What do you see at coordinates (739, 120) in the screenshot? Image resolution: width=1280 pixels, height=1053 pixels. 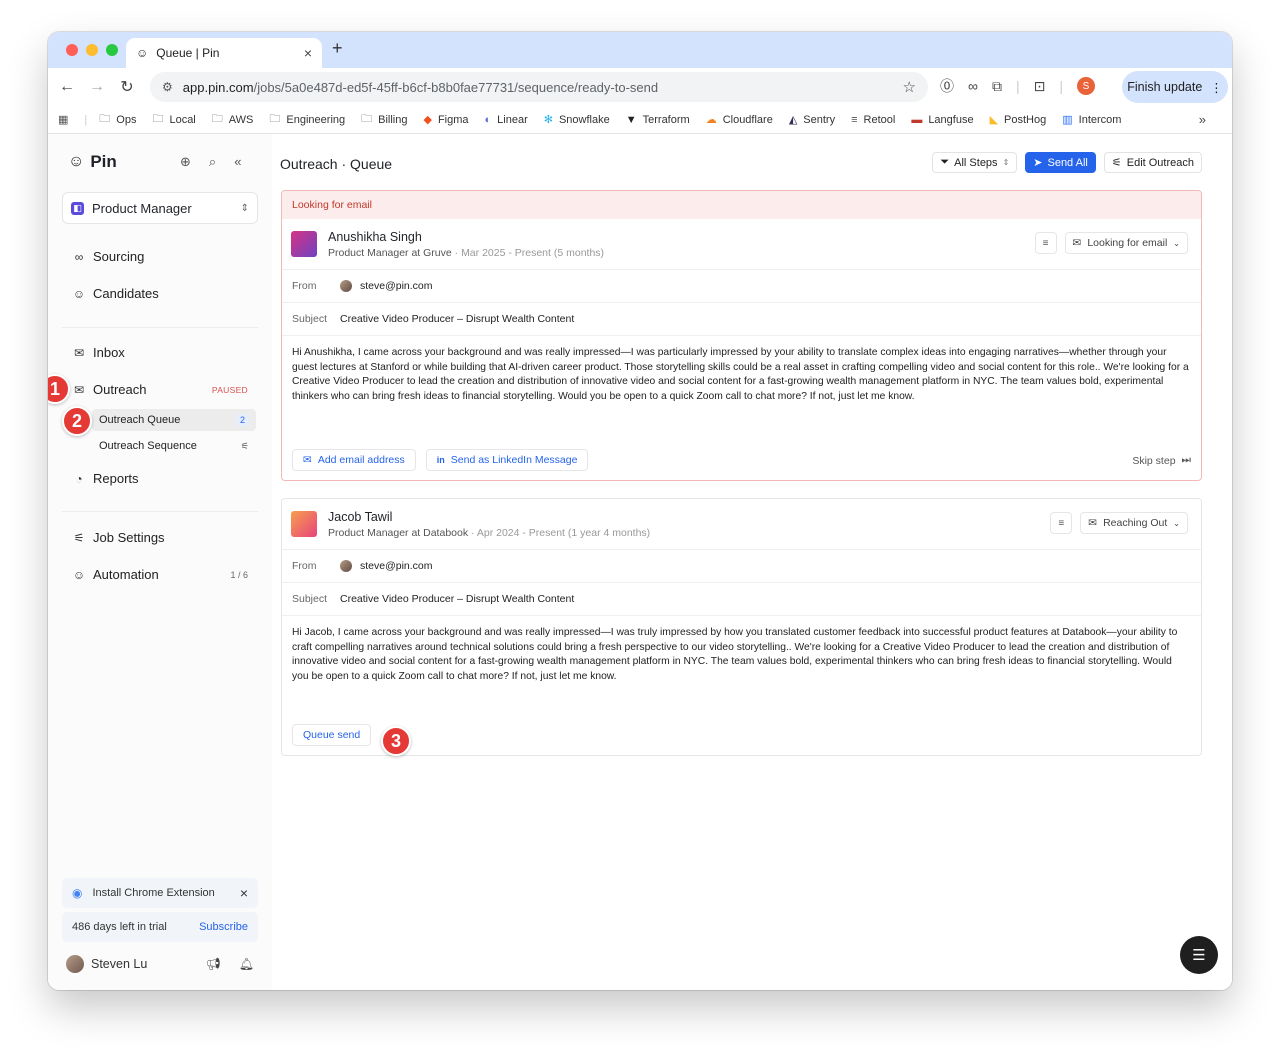 I see `bookmark-cloudflare: ☁ Cloudflare` at bounding box center [739, 120].